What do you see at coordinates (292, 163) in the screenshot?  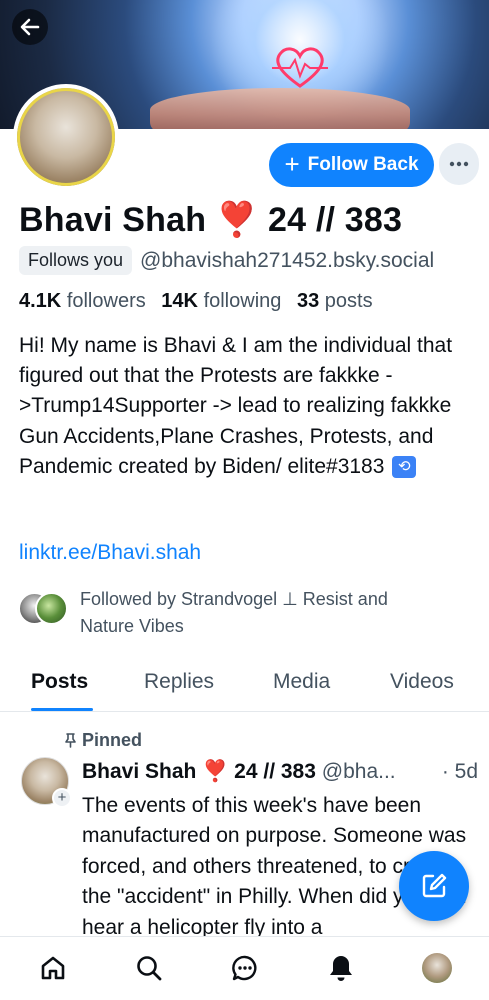 I see `plus-icon: +` at bounding box center [292, 163].